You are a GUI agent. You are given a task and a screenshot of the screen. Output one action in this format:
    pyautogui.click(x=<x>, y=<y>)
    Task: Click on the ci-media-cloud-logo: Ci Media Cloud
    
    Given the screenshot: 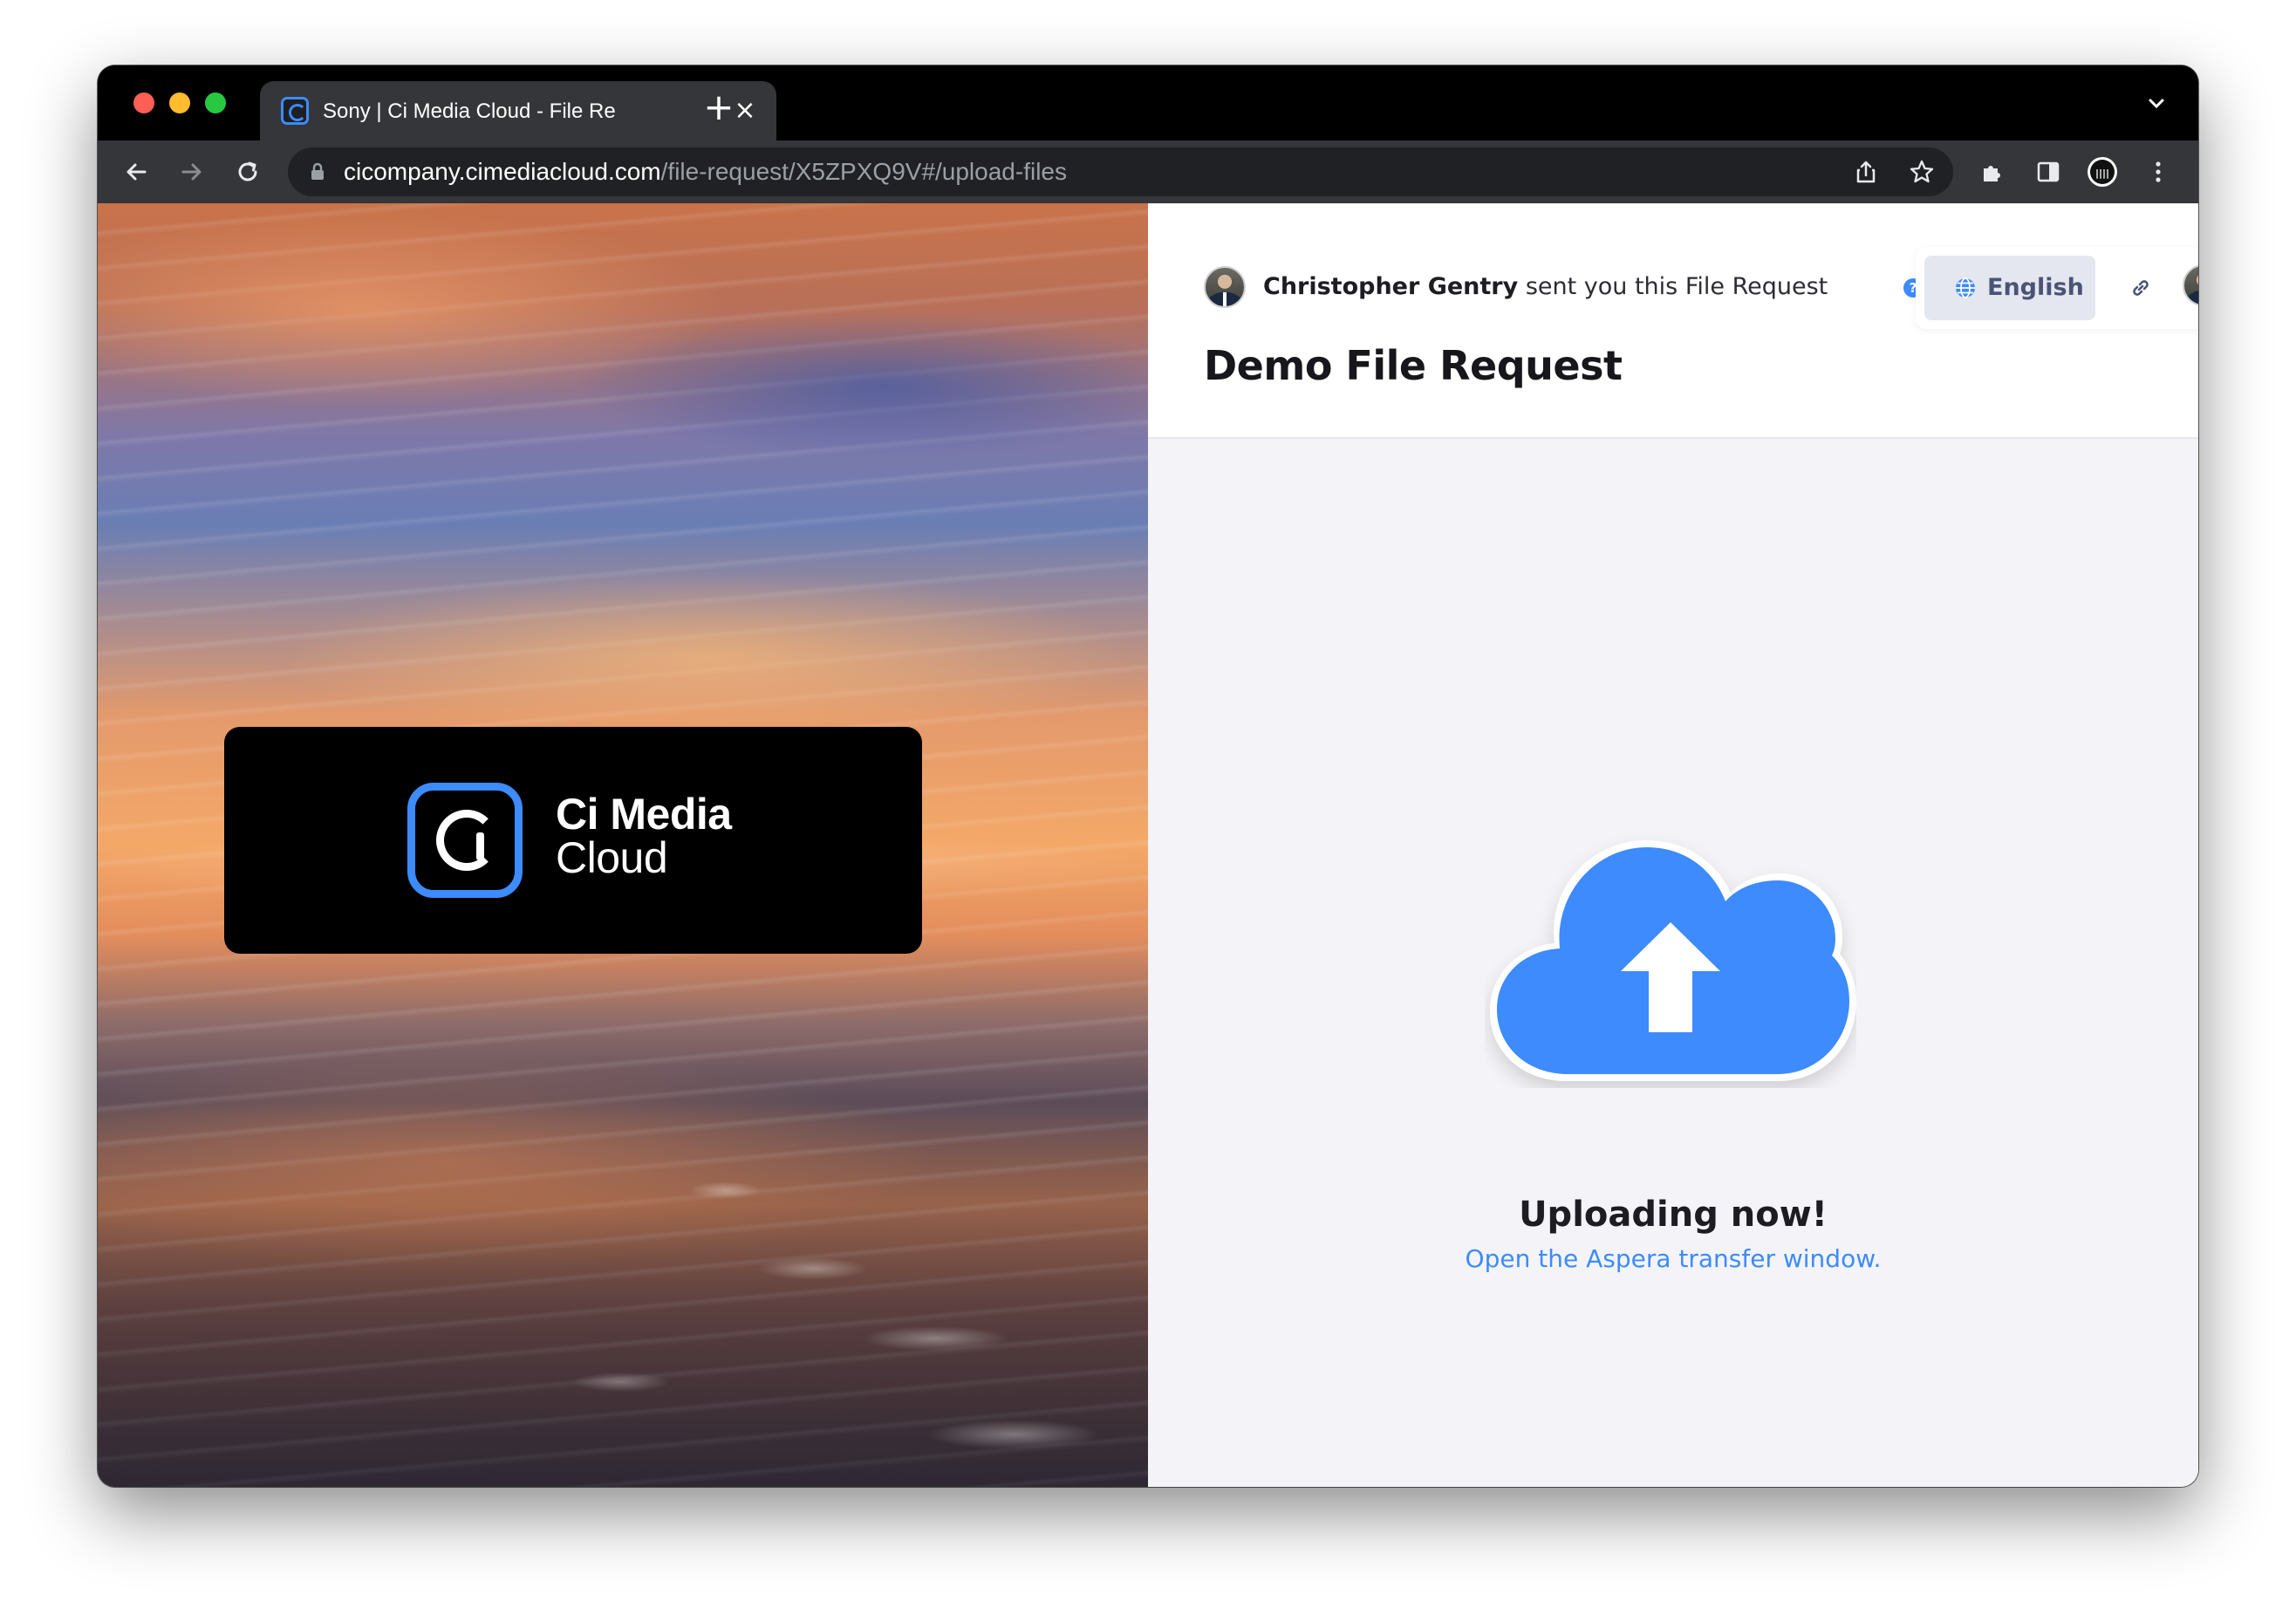 What is the action you would take?
    pyautogui.click(x=573, y=840)
    